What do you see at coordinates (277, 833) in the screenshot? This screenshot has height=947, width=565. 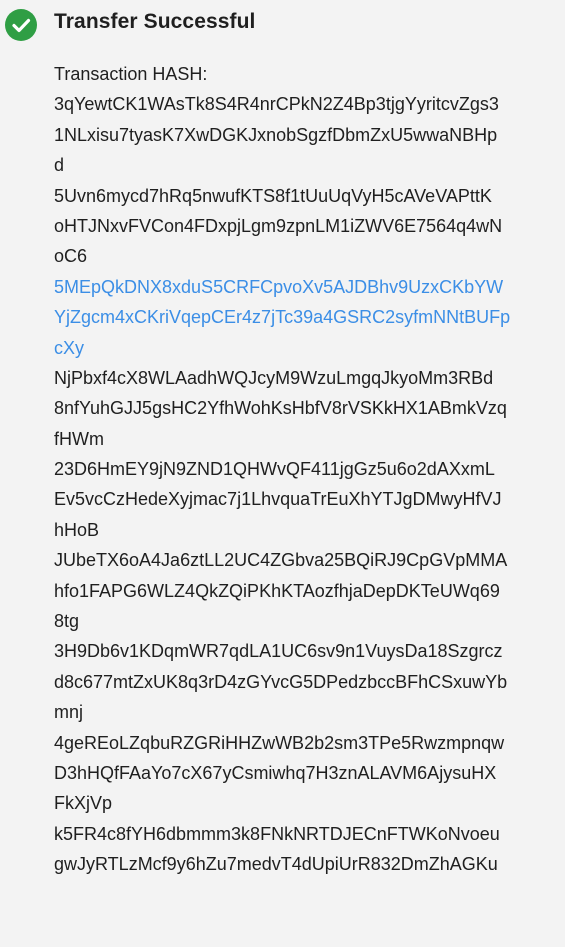 I see `hash-line: k5FR4c8fYH6dbmmm3k8FNkNRTDJECnFTWKoNvoeu` at bounding box center [277, 833].